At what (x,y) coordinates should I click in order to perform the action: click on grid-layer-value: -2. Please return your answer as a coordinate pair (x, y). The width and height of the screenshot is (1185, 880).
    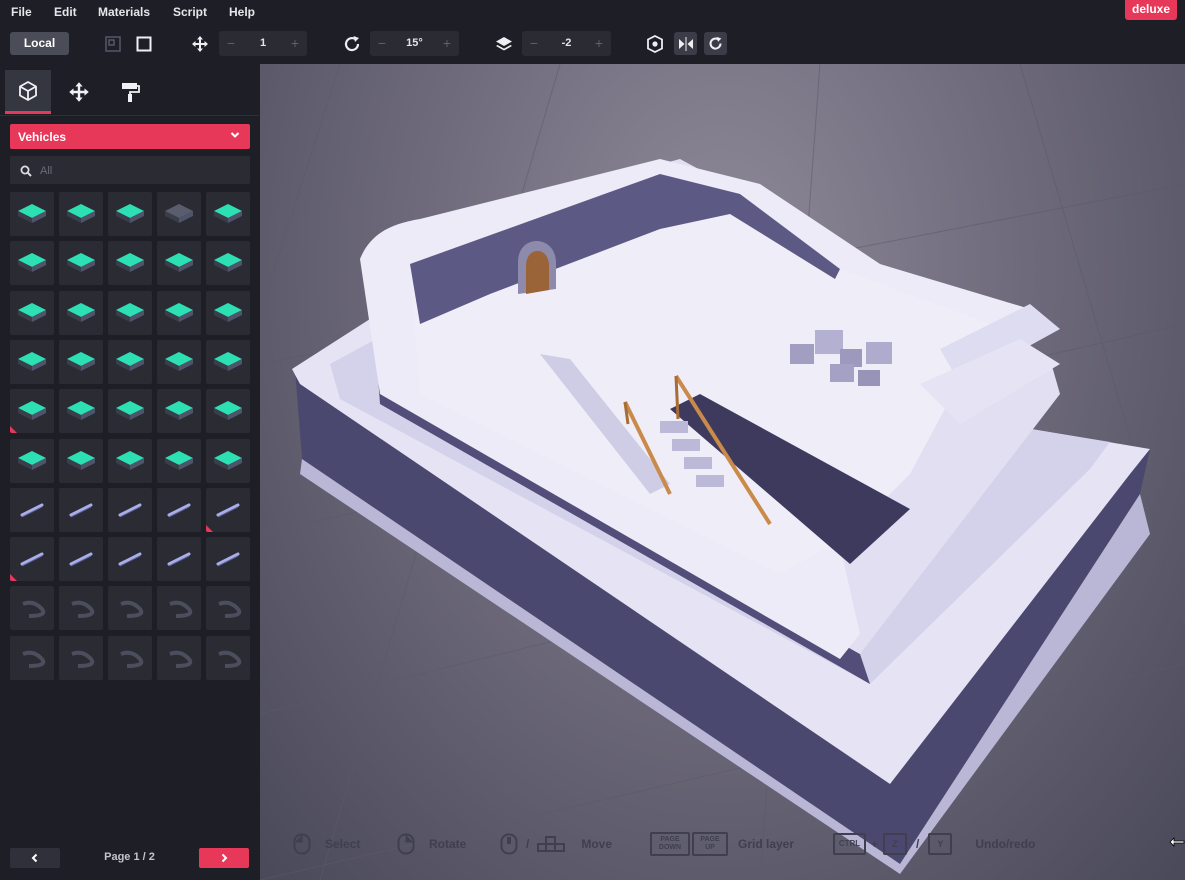
    Looking at the image, I should click on (566, 43).